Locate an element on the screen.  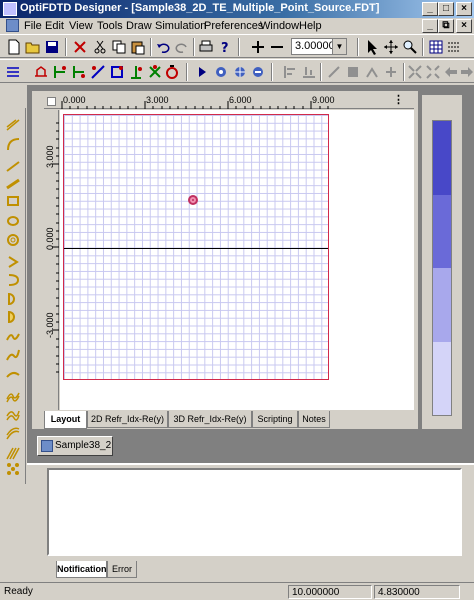
arc-shape-icon is located at coordinates (13, 280).